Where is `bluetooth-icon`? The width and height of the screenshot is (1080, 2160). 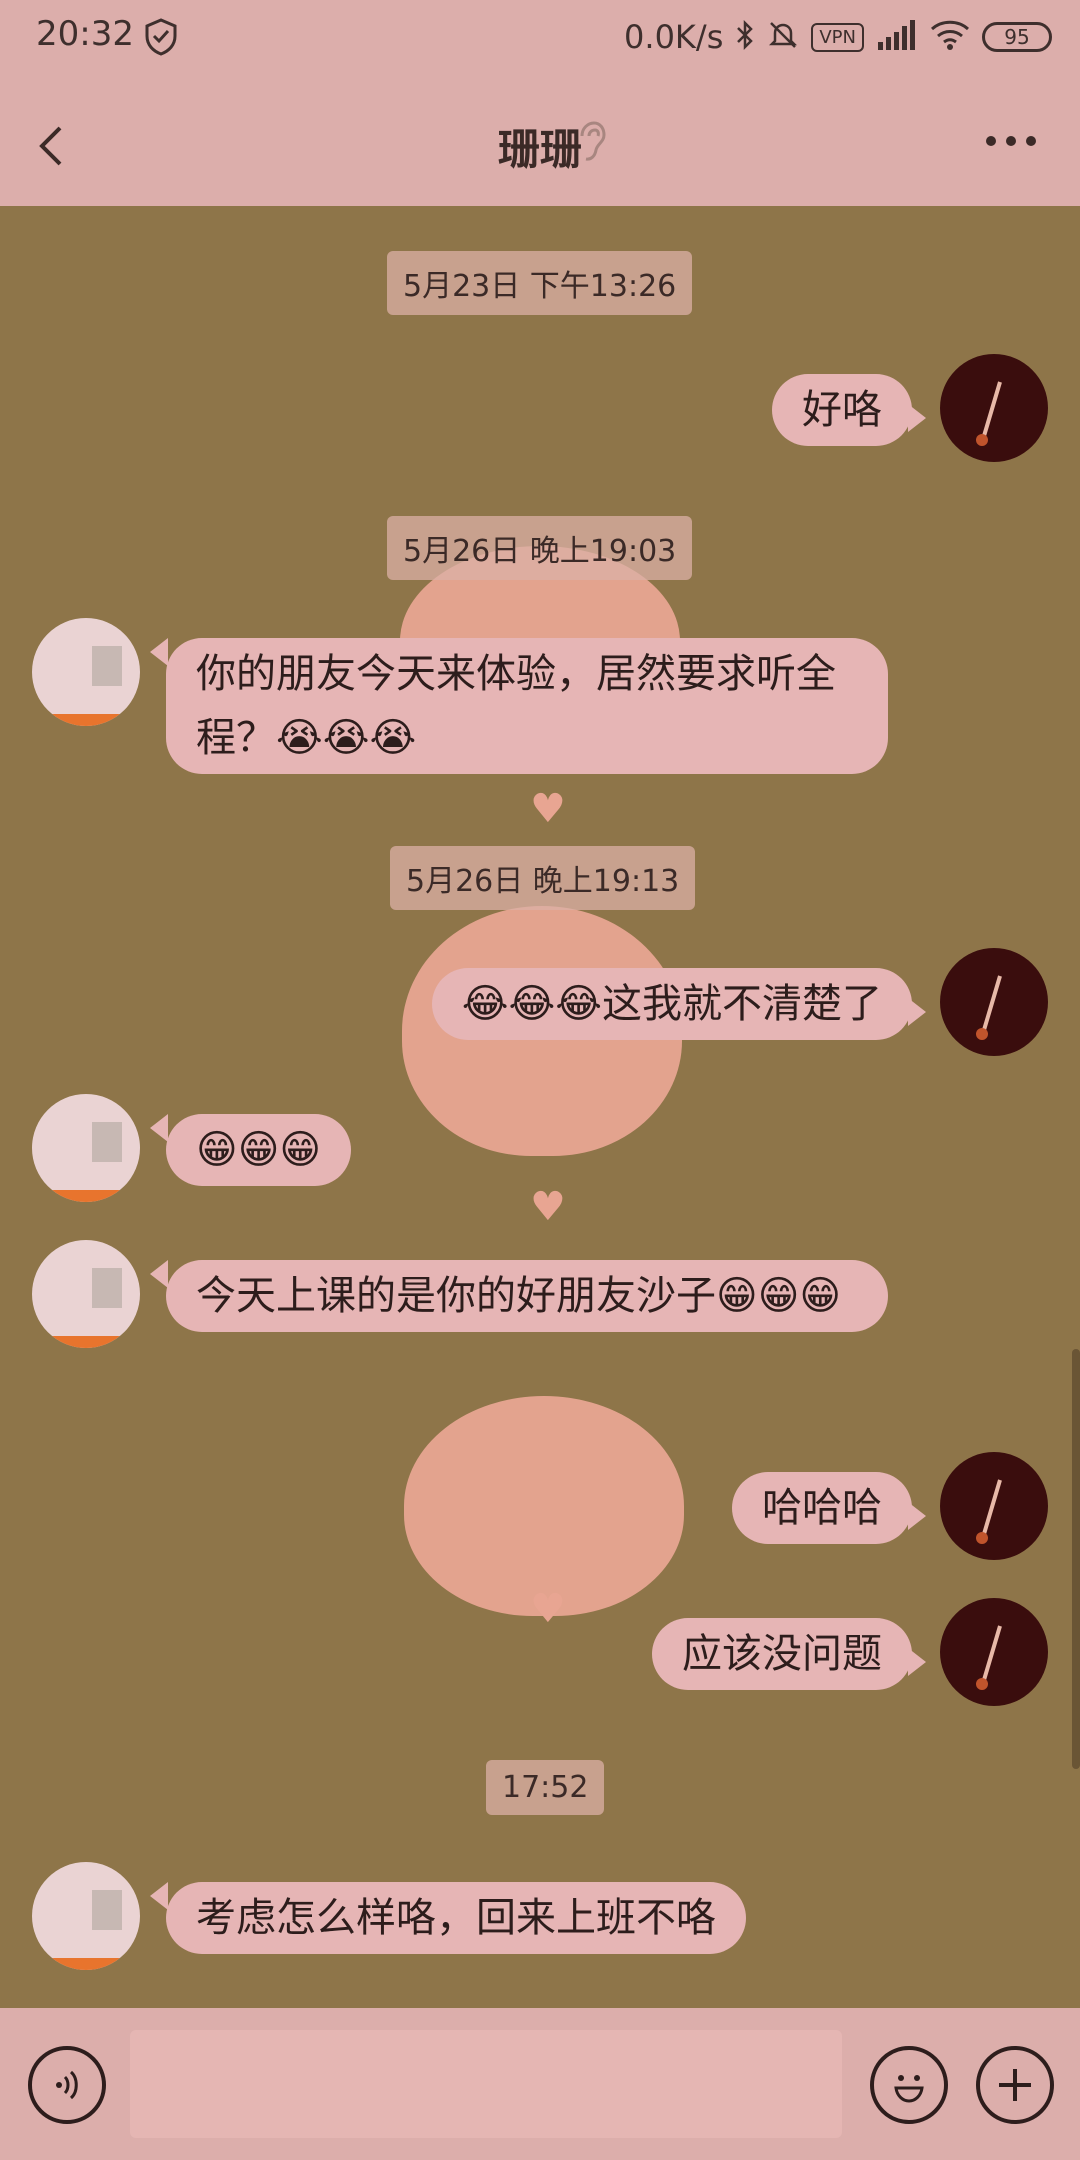 bluetooth-icon is located at coordinates (745, 37).